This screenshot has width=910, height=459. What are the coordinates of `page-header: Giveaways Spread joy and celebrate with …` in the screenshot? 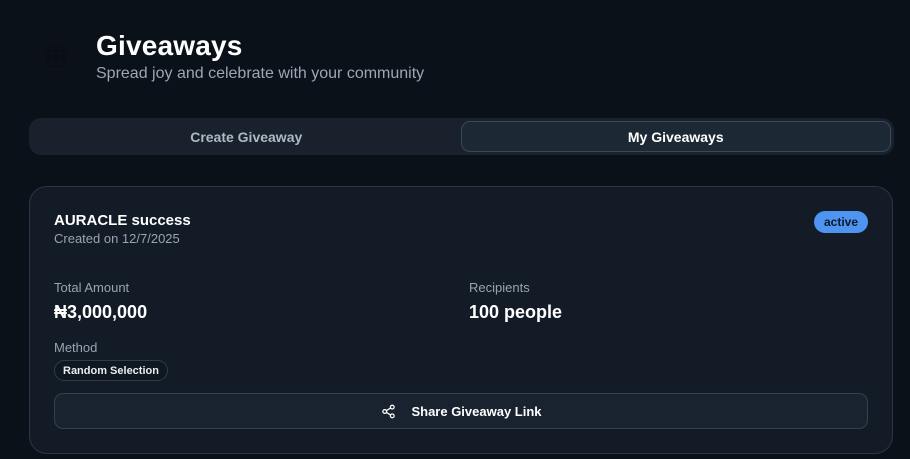 It's located at (231, 55).